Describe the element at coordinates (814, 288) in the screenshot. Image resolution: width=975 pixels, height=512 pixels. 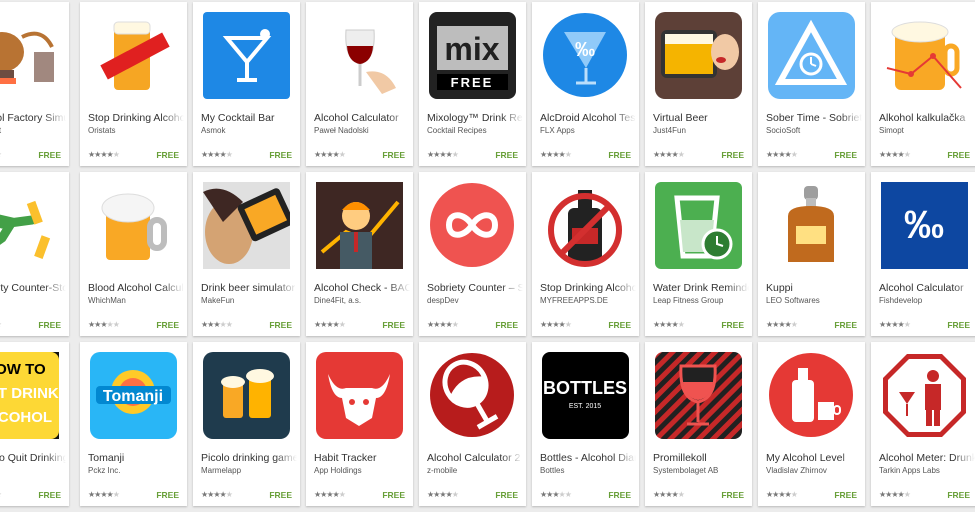
I see `app-title: Kuppi` at that location.